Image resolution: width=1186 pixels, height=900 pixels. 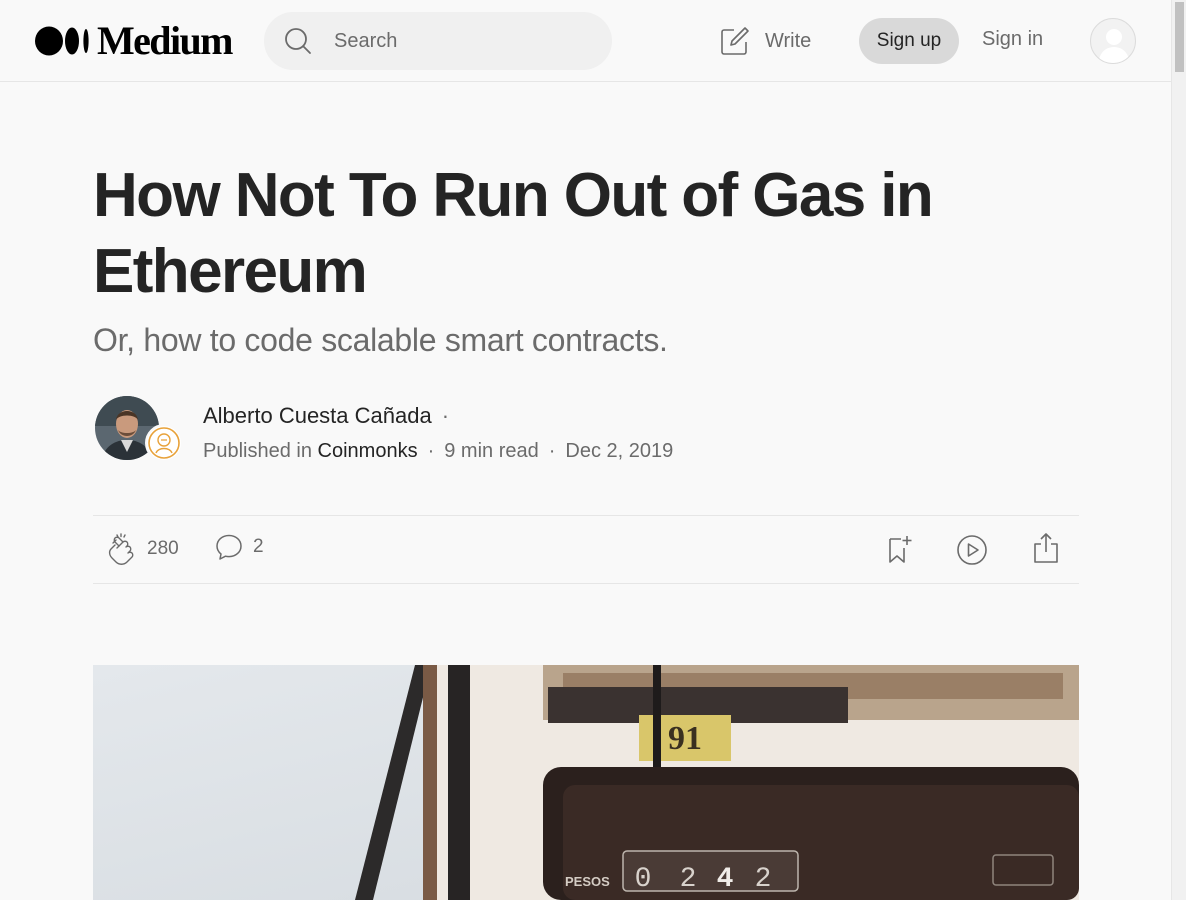 I want to click on coinmonks-icon, so click(x=164, y=443).